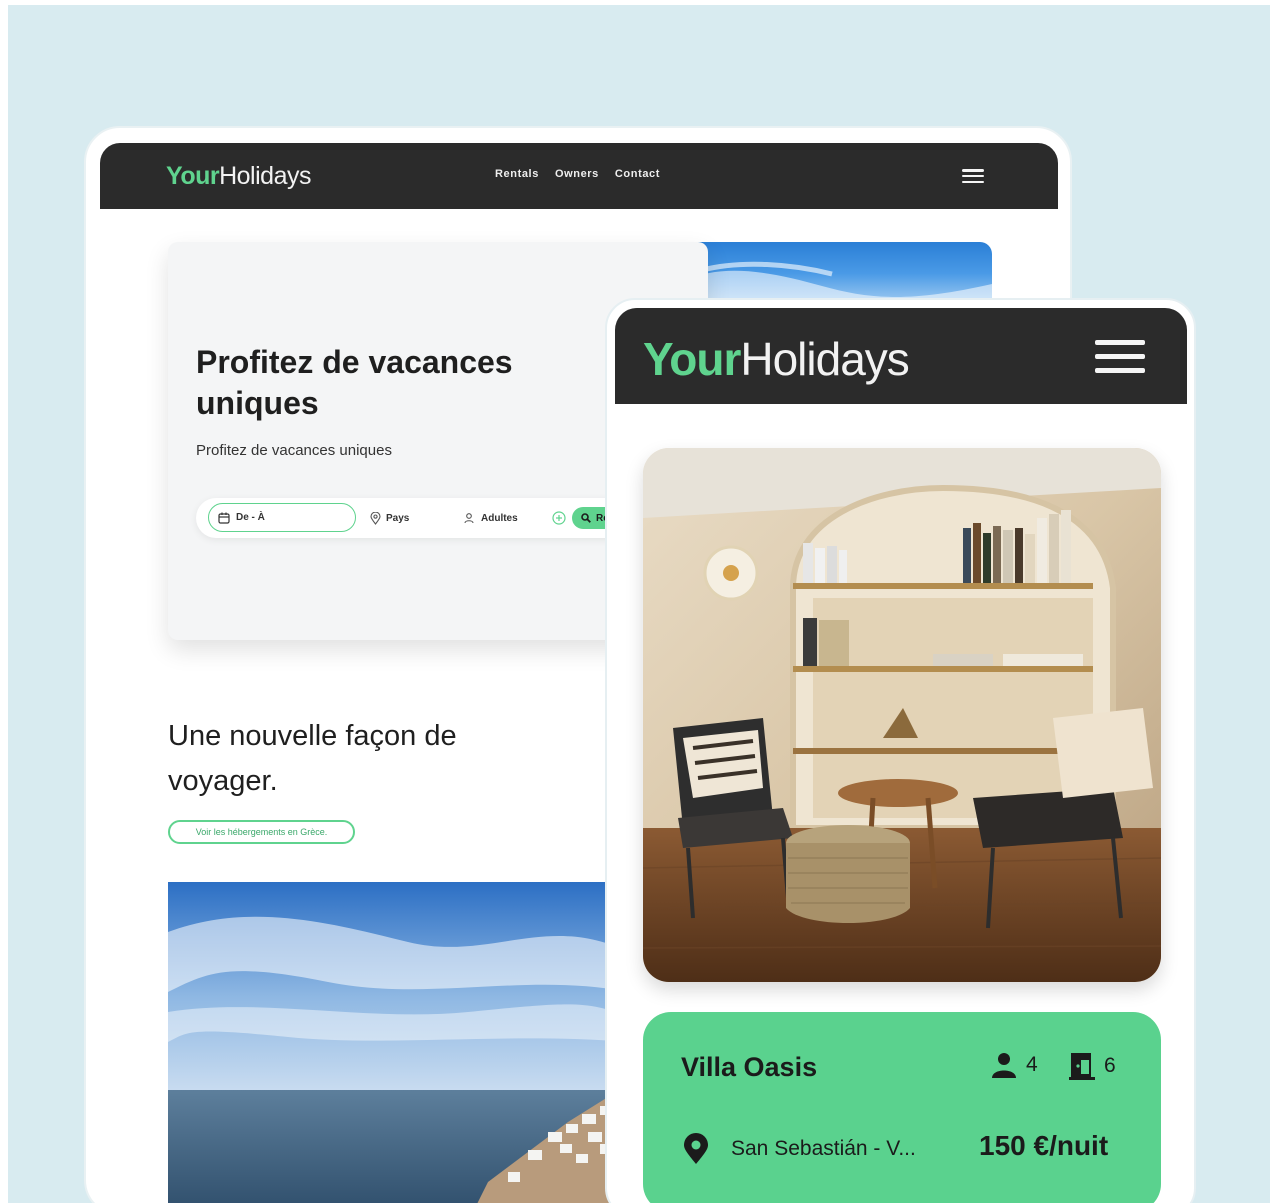 The width and height of the screenshot is (1270, 1203). I want to click on section-title: Une nouvelle façon de voyager., so click(312, 758).